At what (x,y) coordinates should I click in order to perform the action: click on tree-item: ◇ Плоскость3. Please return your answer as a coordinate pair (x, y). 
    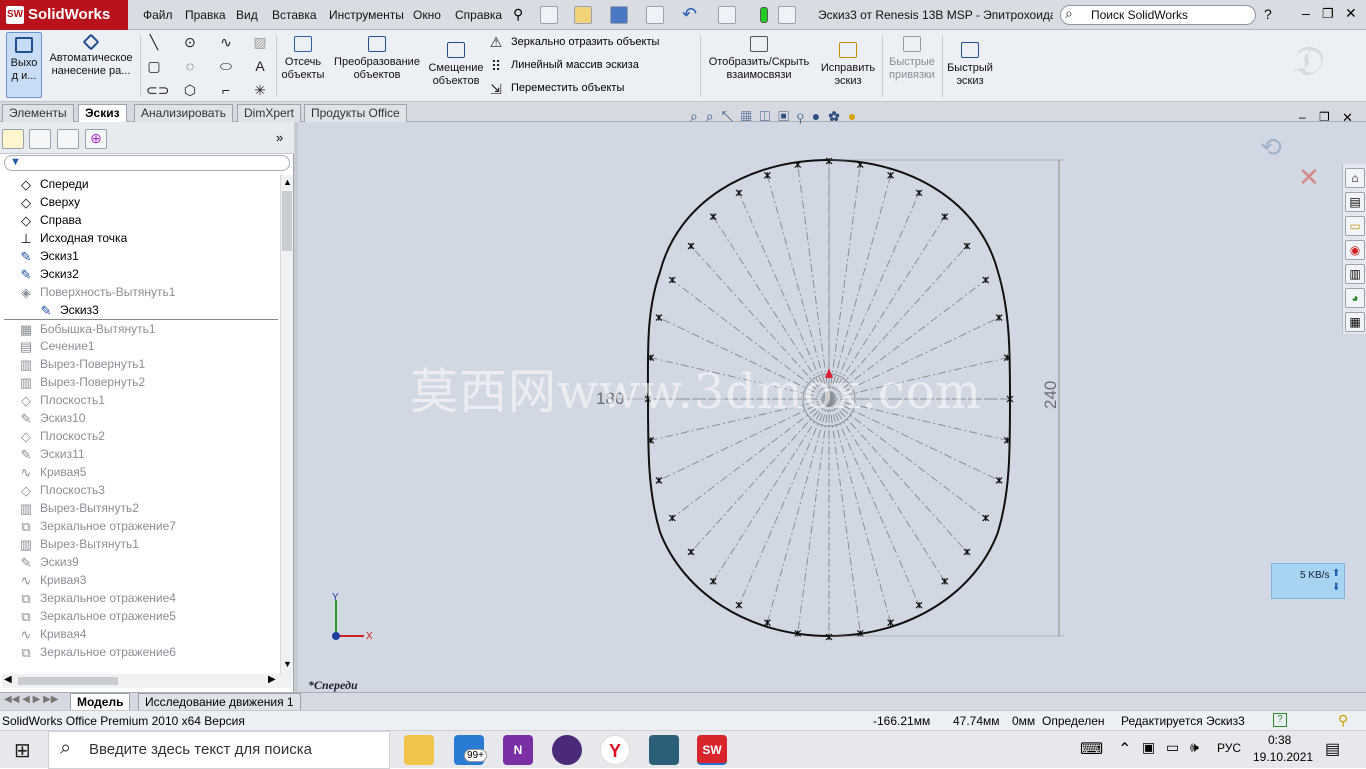
    Looking at the image, I should click on (141, 490).